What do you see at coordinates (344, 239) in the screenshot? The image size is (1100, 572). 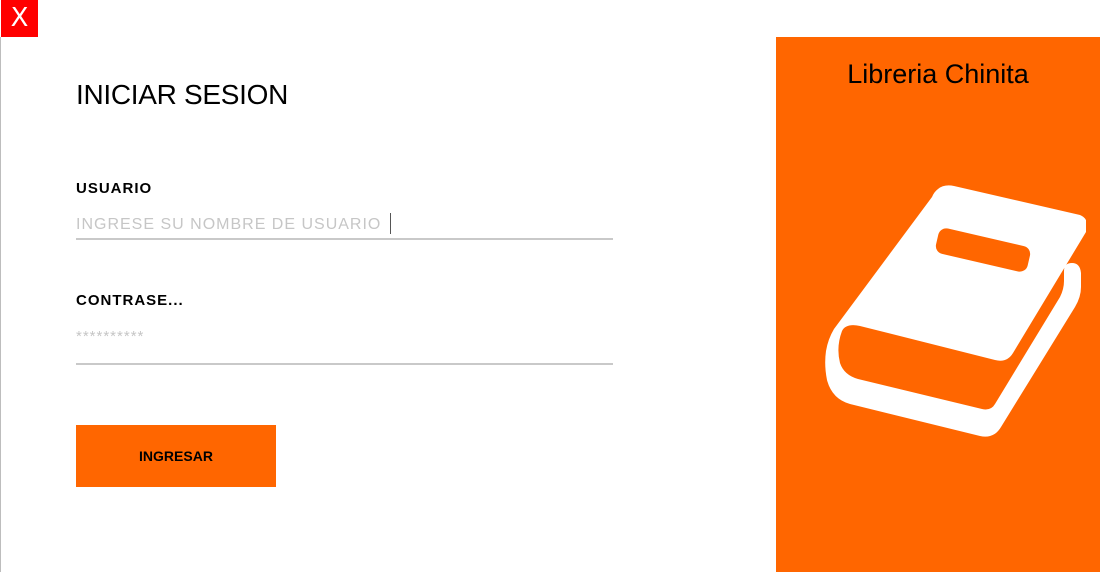 I see `username-underline` at bounding box center [344, 239].